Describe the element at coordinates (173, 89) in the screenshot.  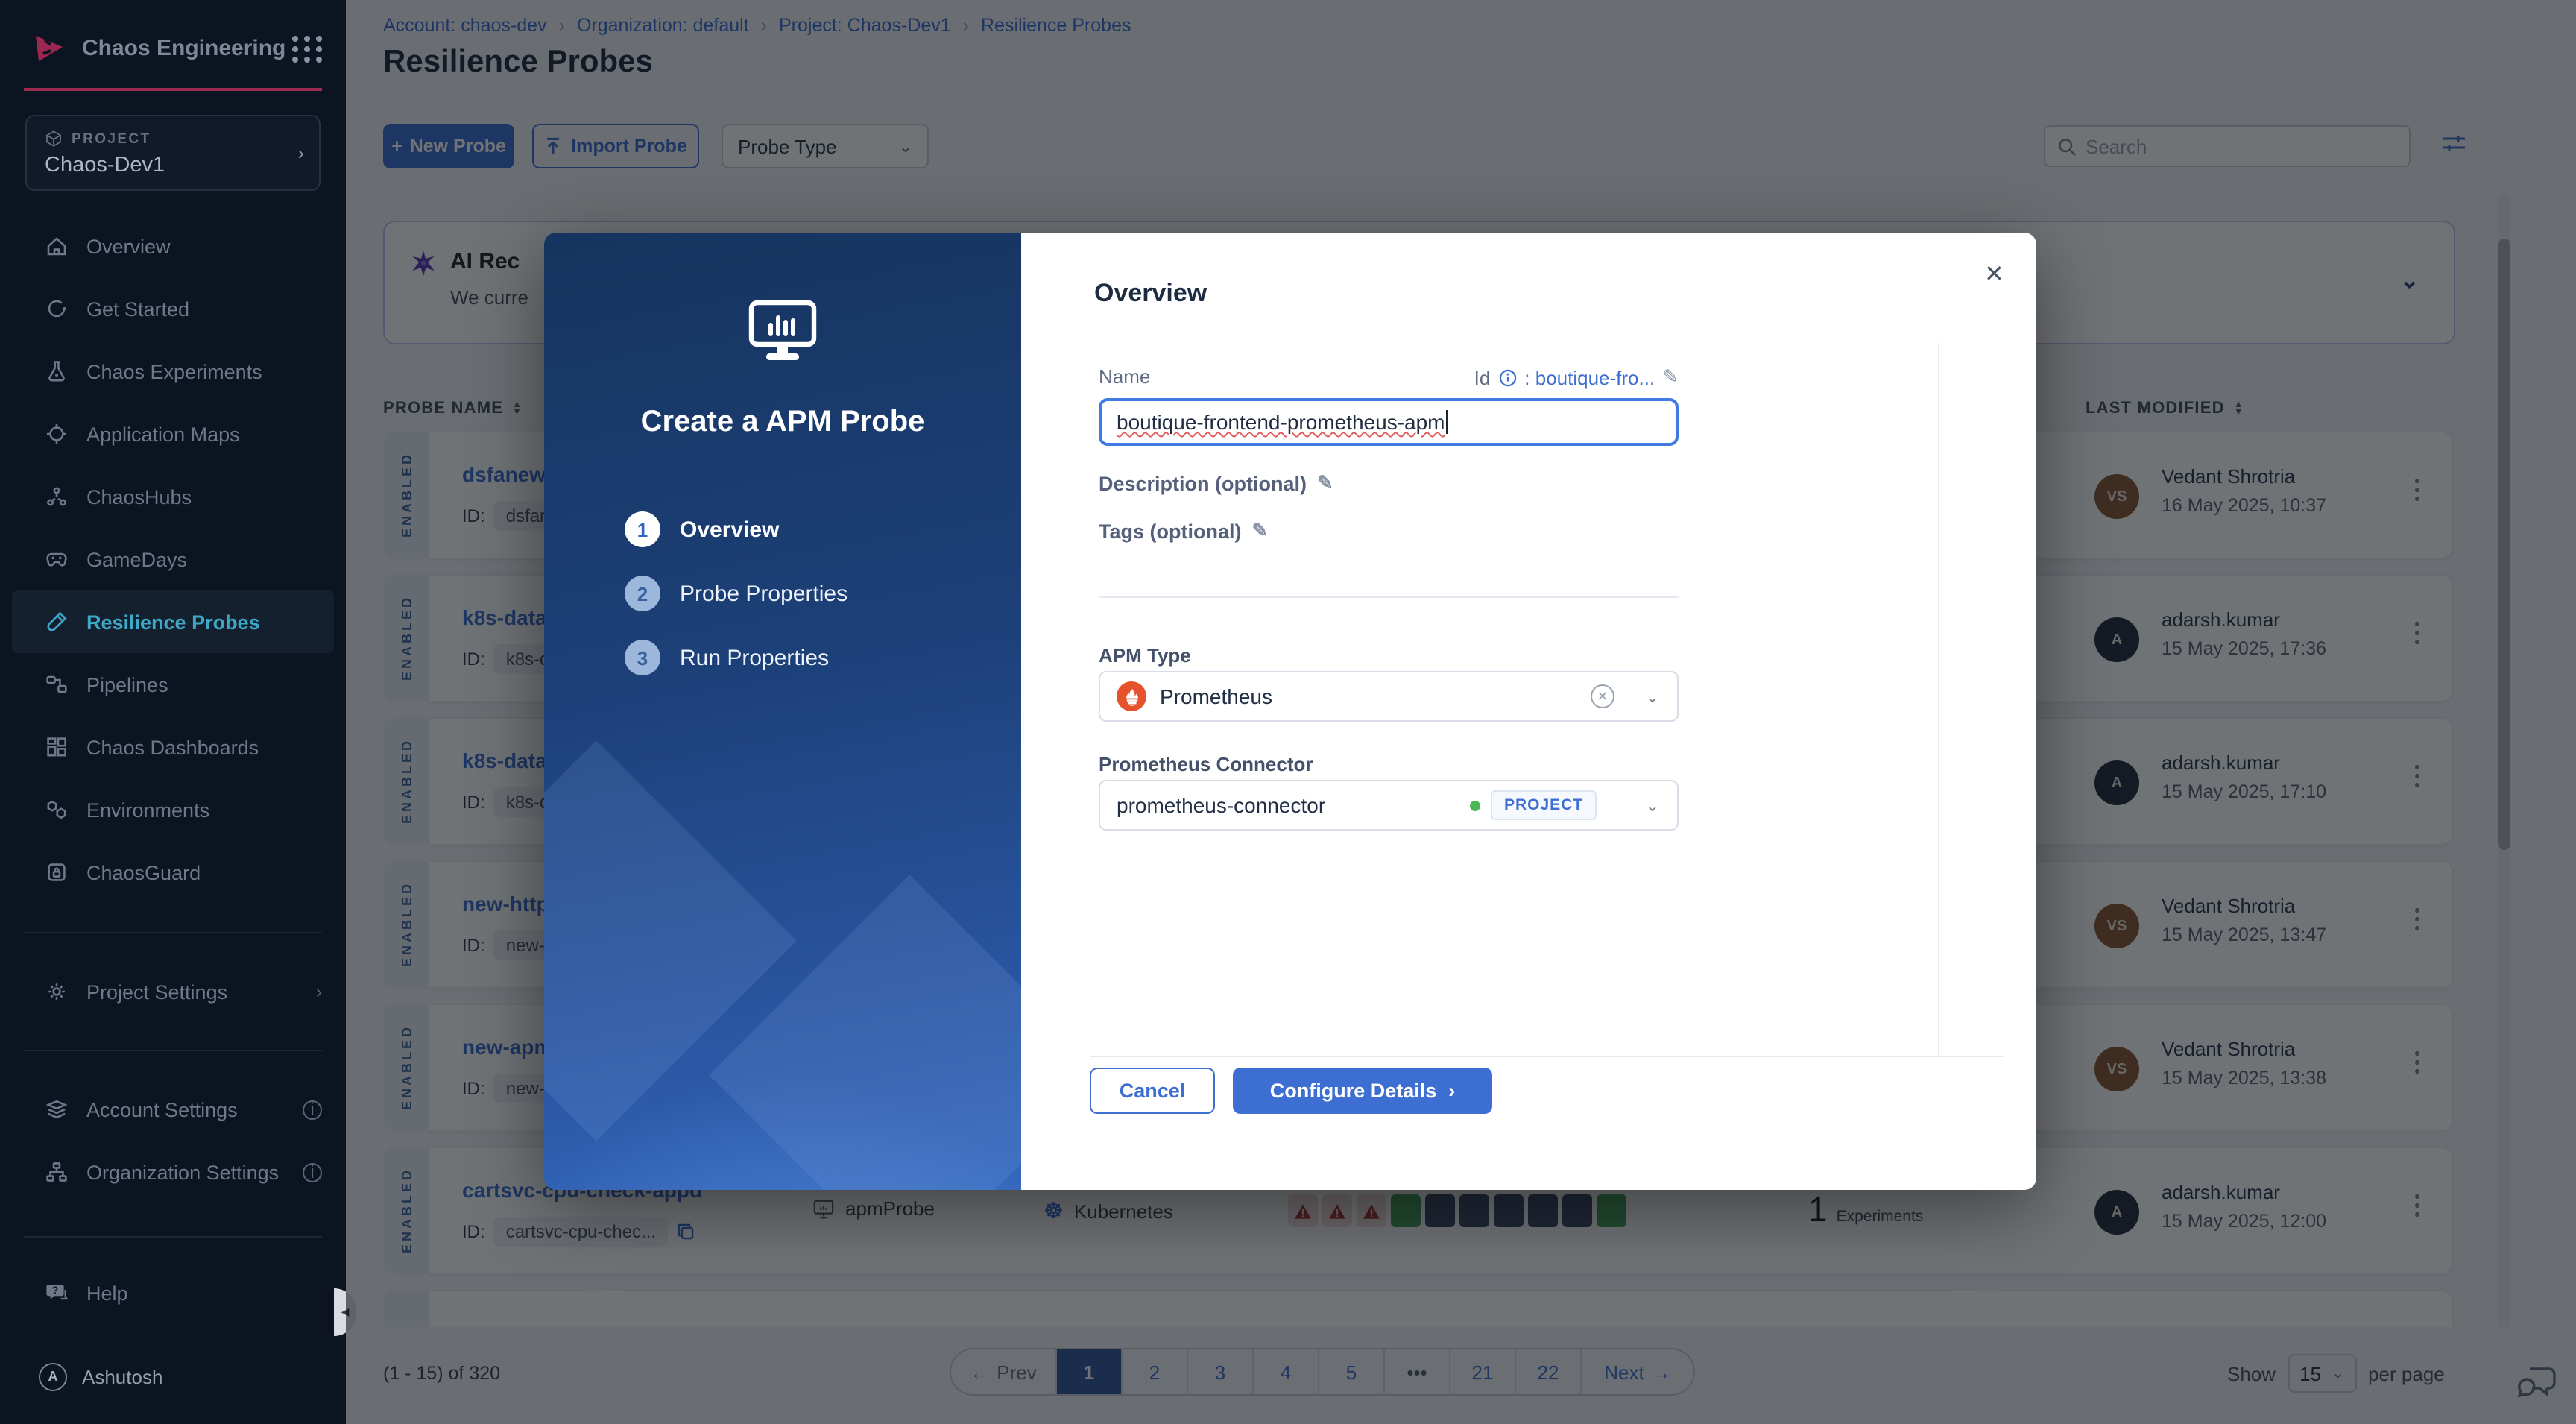
I see `module-accent-divider` at that location.